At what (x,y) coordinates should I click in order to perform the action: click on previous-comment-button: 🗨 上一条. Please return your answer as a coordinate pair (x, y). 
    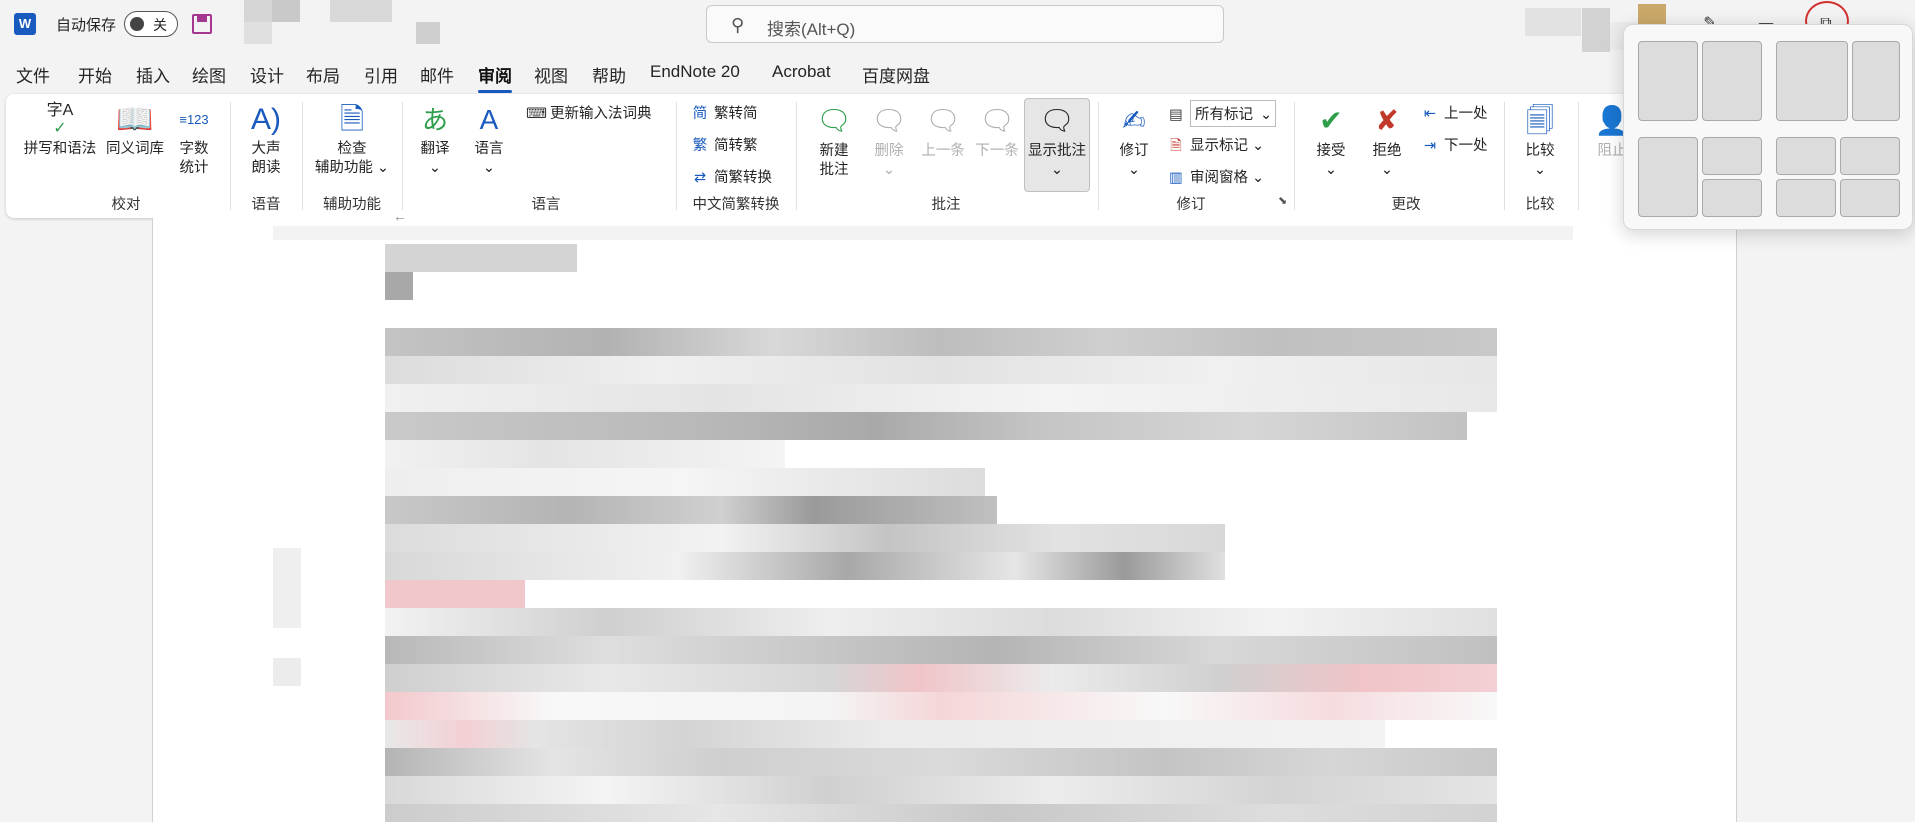
    Looking at the image, I should click on (943, 131).